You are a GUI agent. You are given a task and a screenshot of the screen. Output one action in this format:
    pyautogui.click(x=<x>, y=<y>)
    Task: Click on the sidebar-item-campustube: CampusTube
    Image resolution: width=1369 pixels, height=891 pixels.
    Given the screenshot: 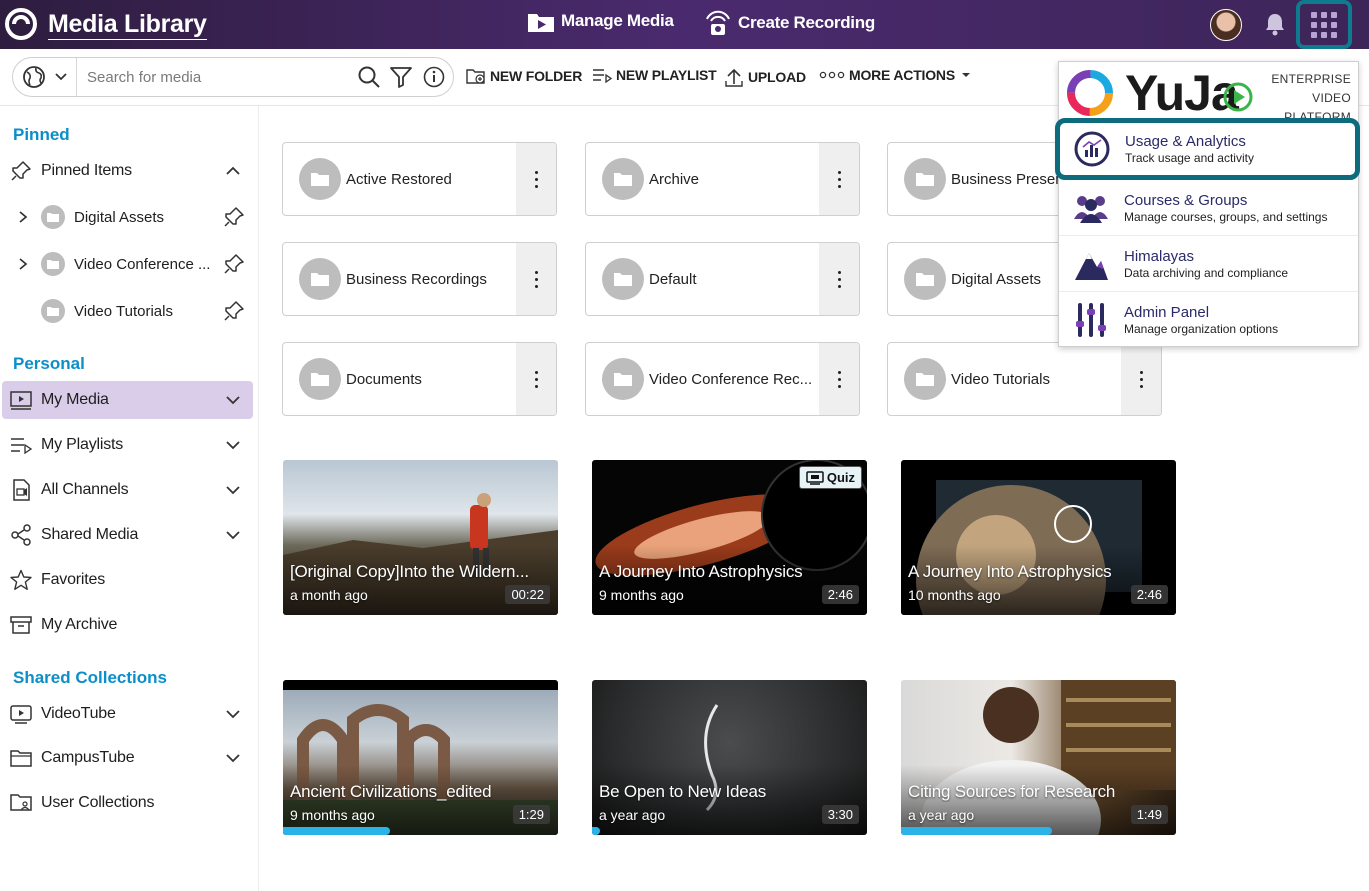 What is the action you would take?
    pyautogui.click(x=127, y=758)
    